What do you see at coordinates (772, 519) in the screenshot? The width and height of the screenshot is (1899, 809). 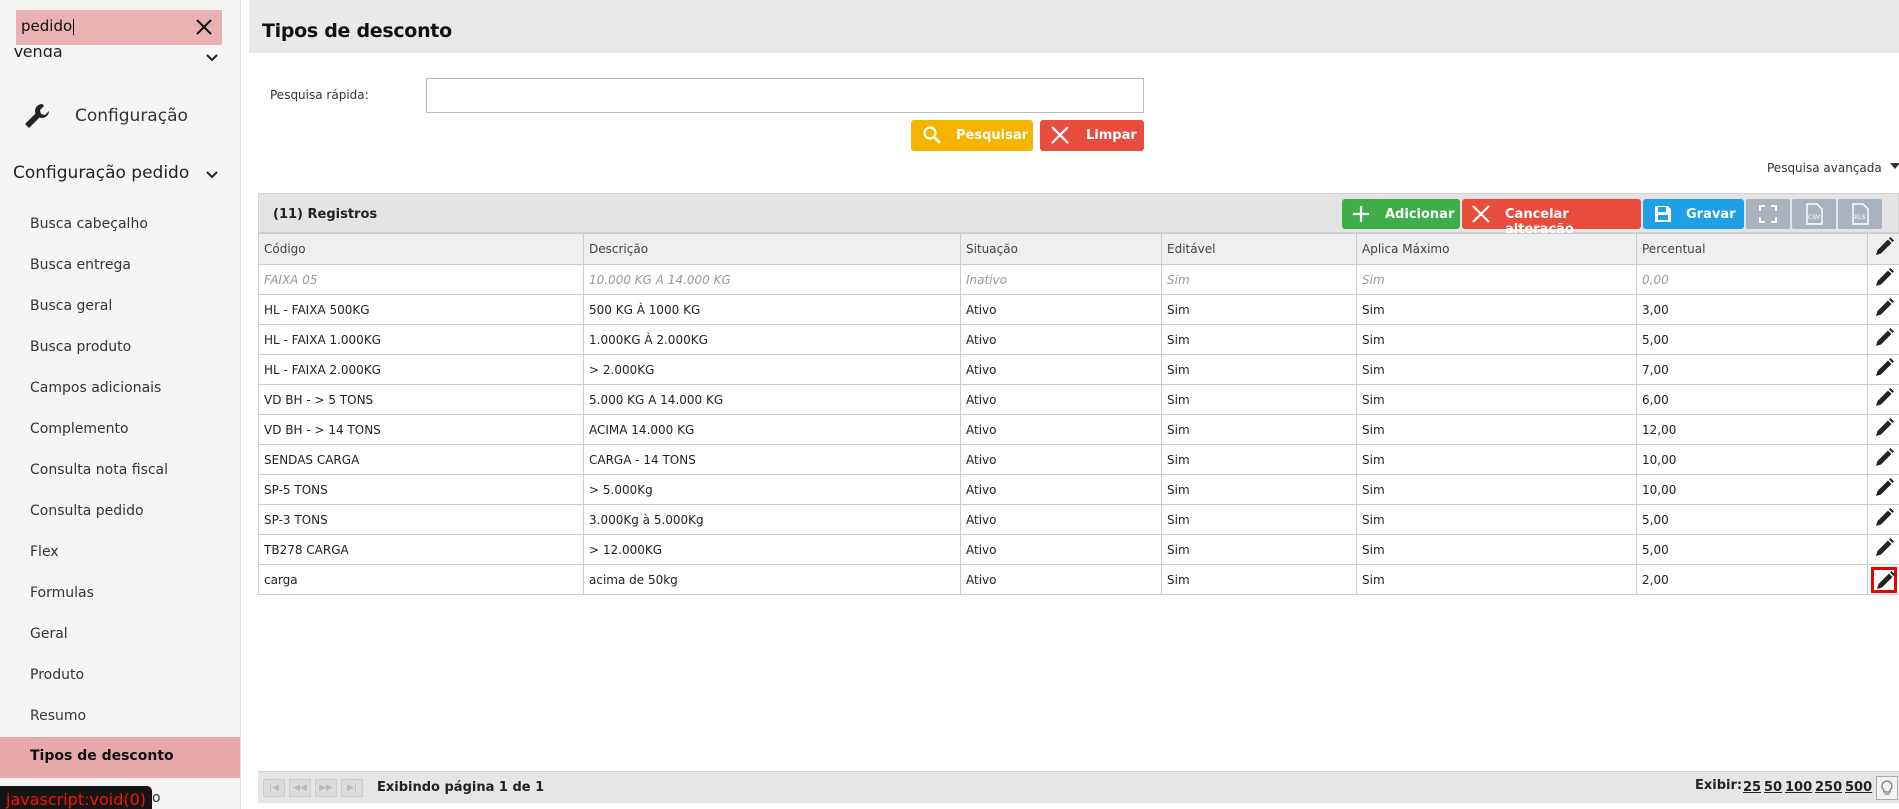 I see `cell-descricao: 3.000Kg à 5.000Kg` at bounding box center [772, 519].